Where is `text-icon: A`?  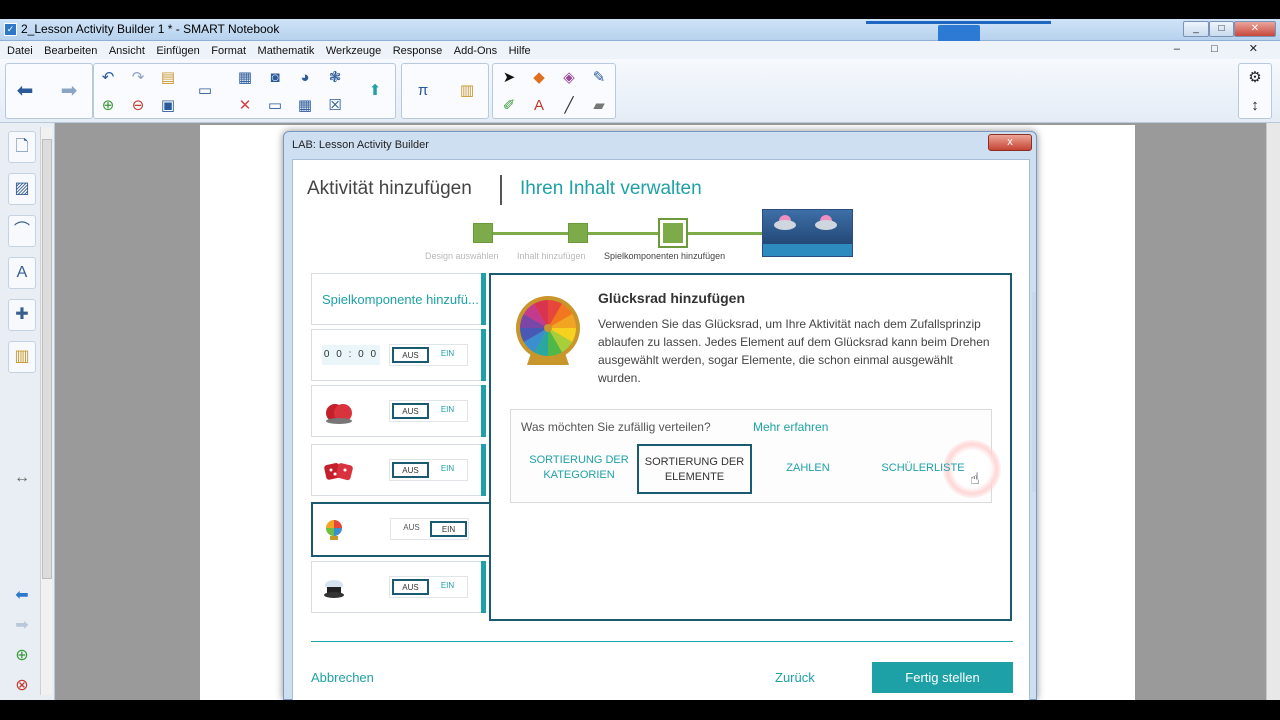
text-icon: A is located at coordinates (539, 106).